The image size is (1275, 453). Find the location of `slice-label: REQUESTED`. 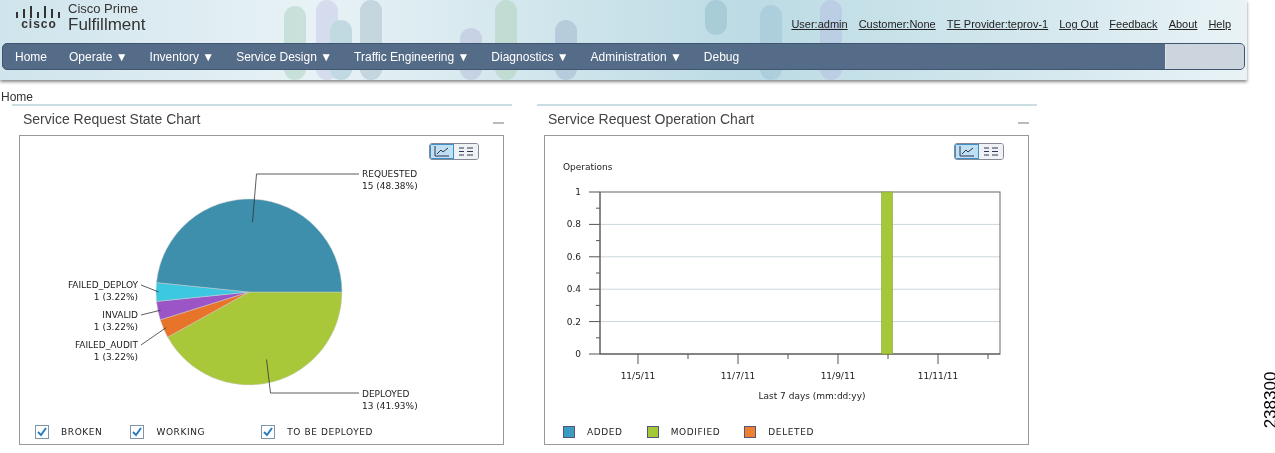

slice-label: REQUESTED is located at coordinates (390, 174).